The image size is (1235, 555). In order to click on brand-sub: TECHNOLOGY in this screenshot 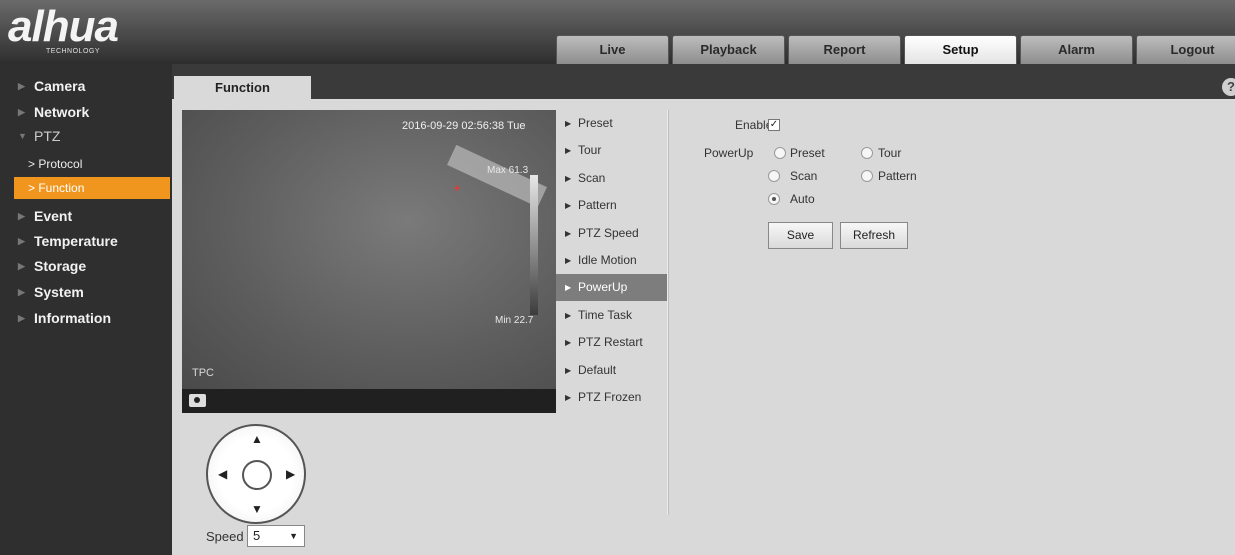, I will do `click(73, 51)`.